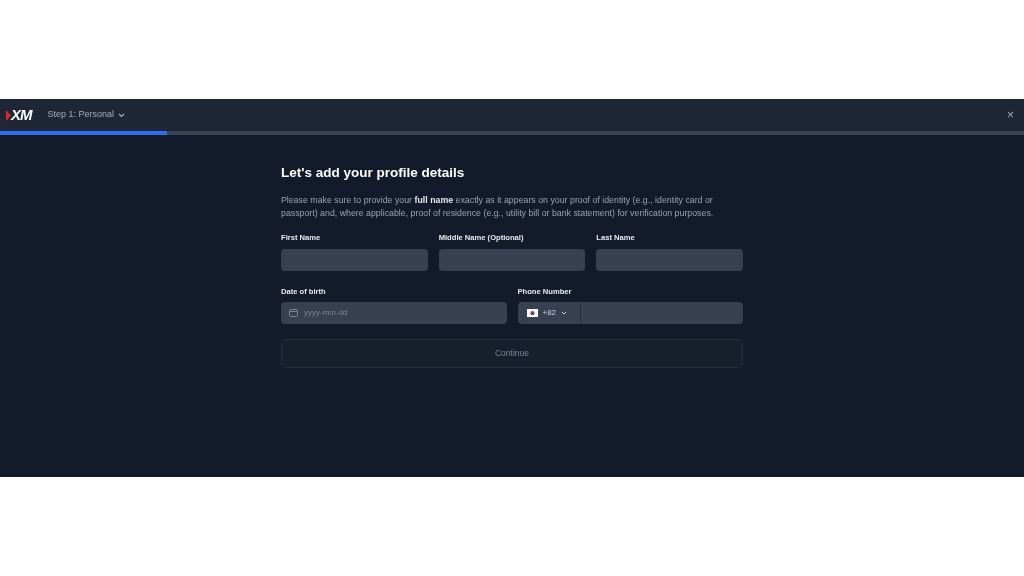 Image resolution: width=1024 pixels, height=576 pixels. What do you see at coordinates (532, 312) in the screenshot?
I see `flag-icon` at bounding box center [532, 312].